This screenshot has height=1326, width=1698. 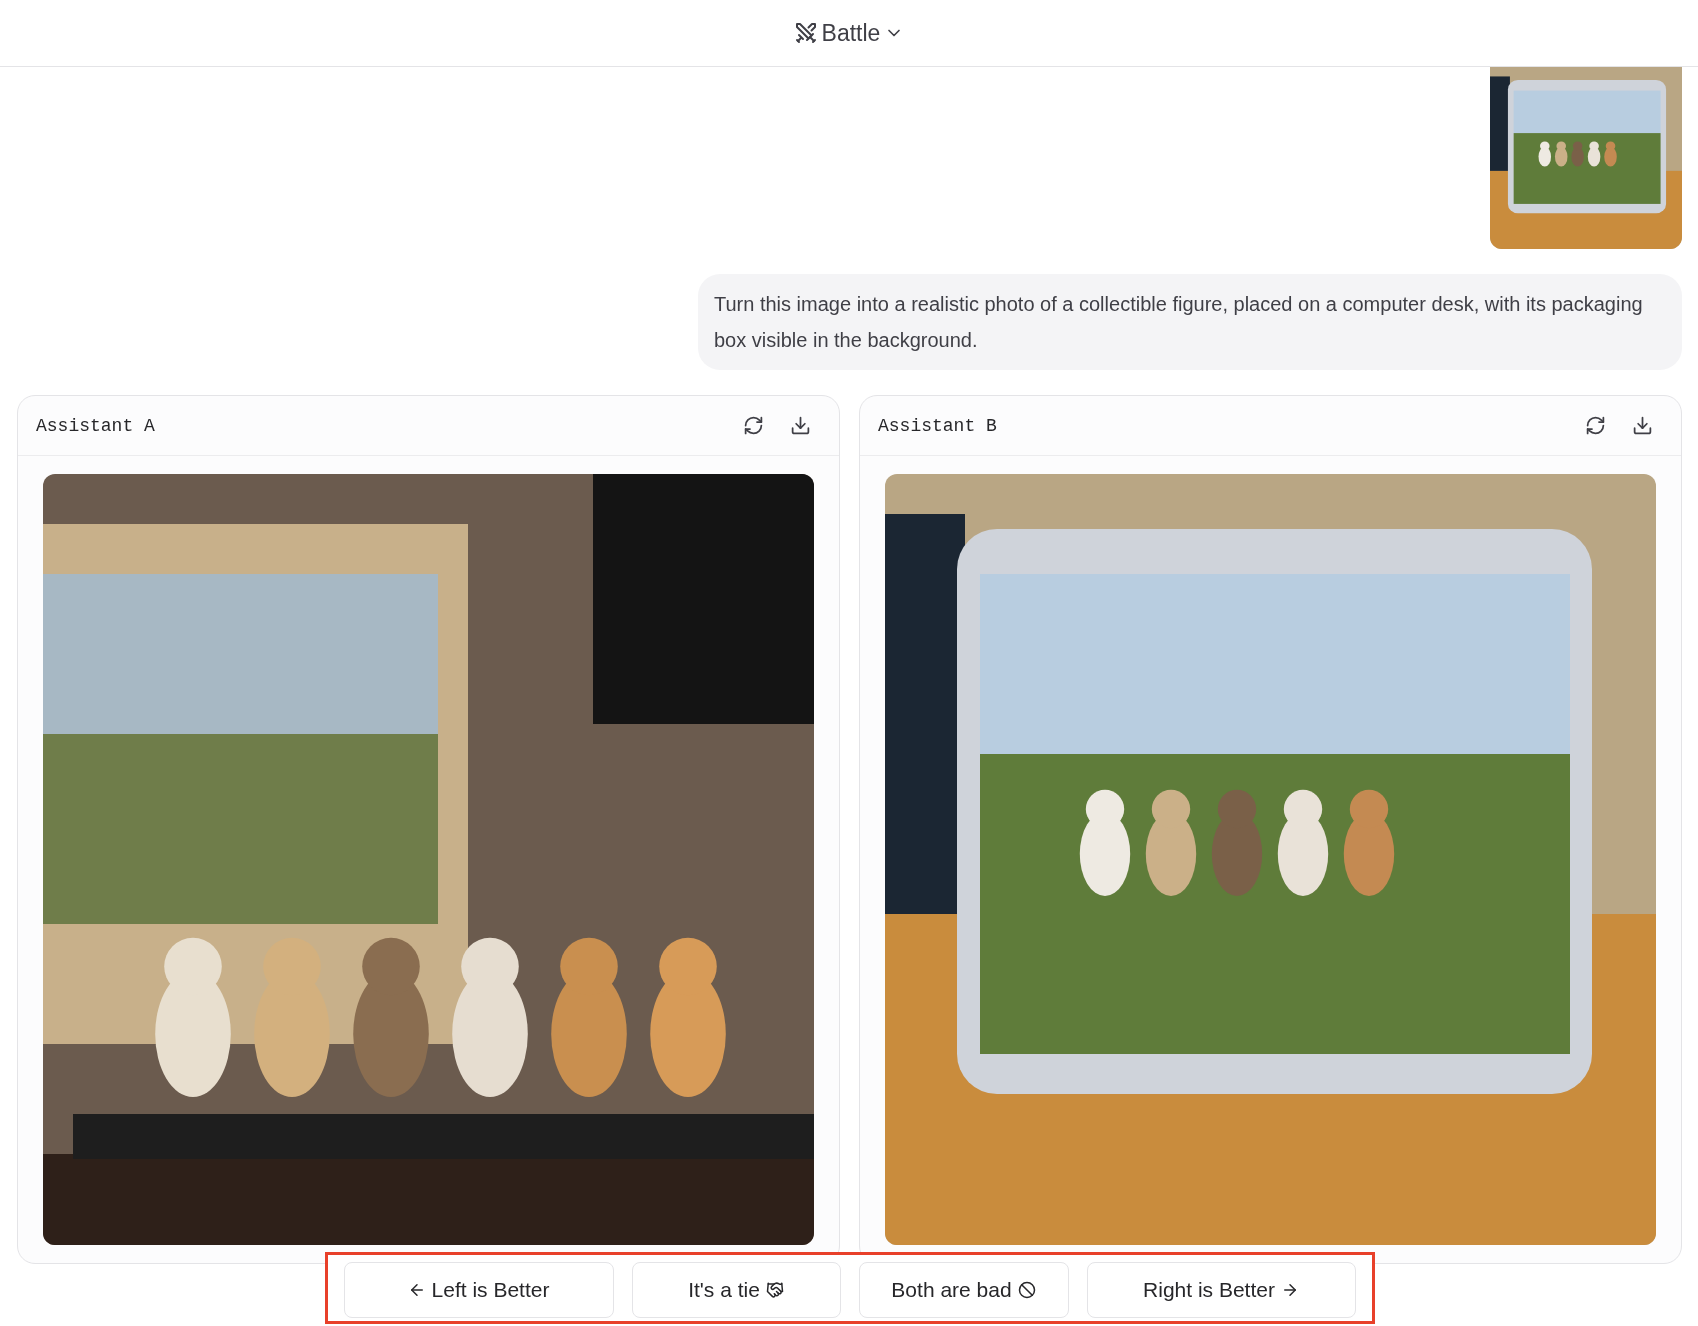 I want to click on mode-dropdown: Battle, so click(x=849, y=33).